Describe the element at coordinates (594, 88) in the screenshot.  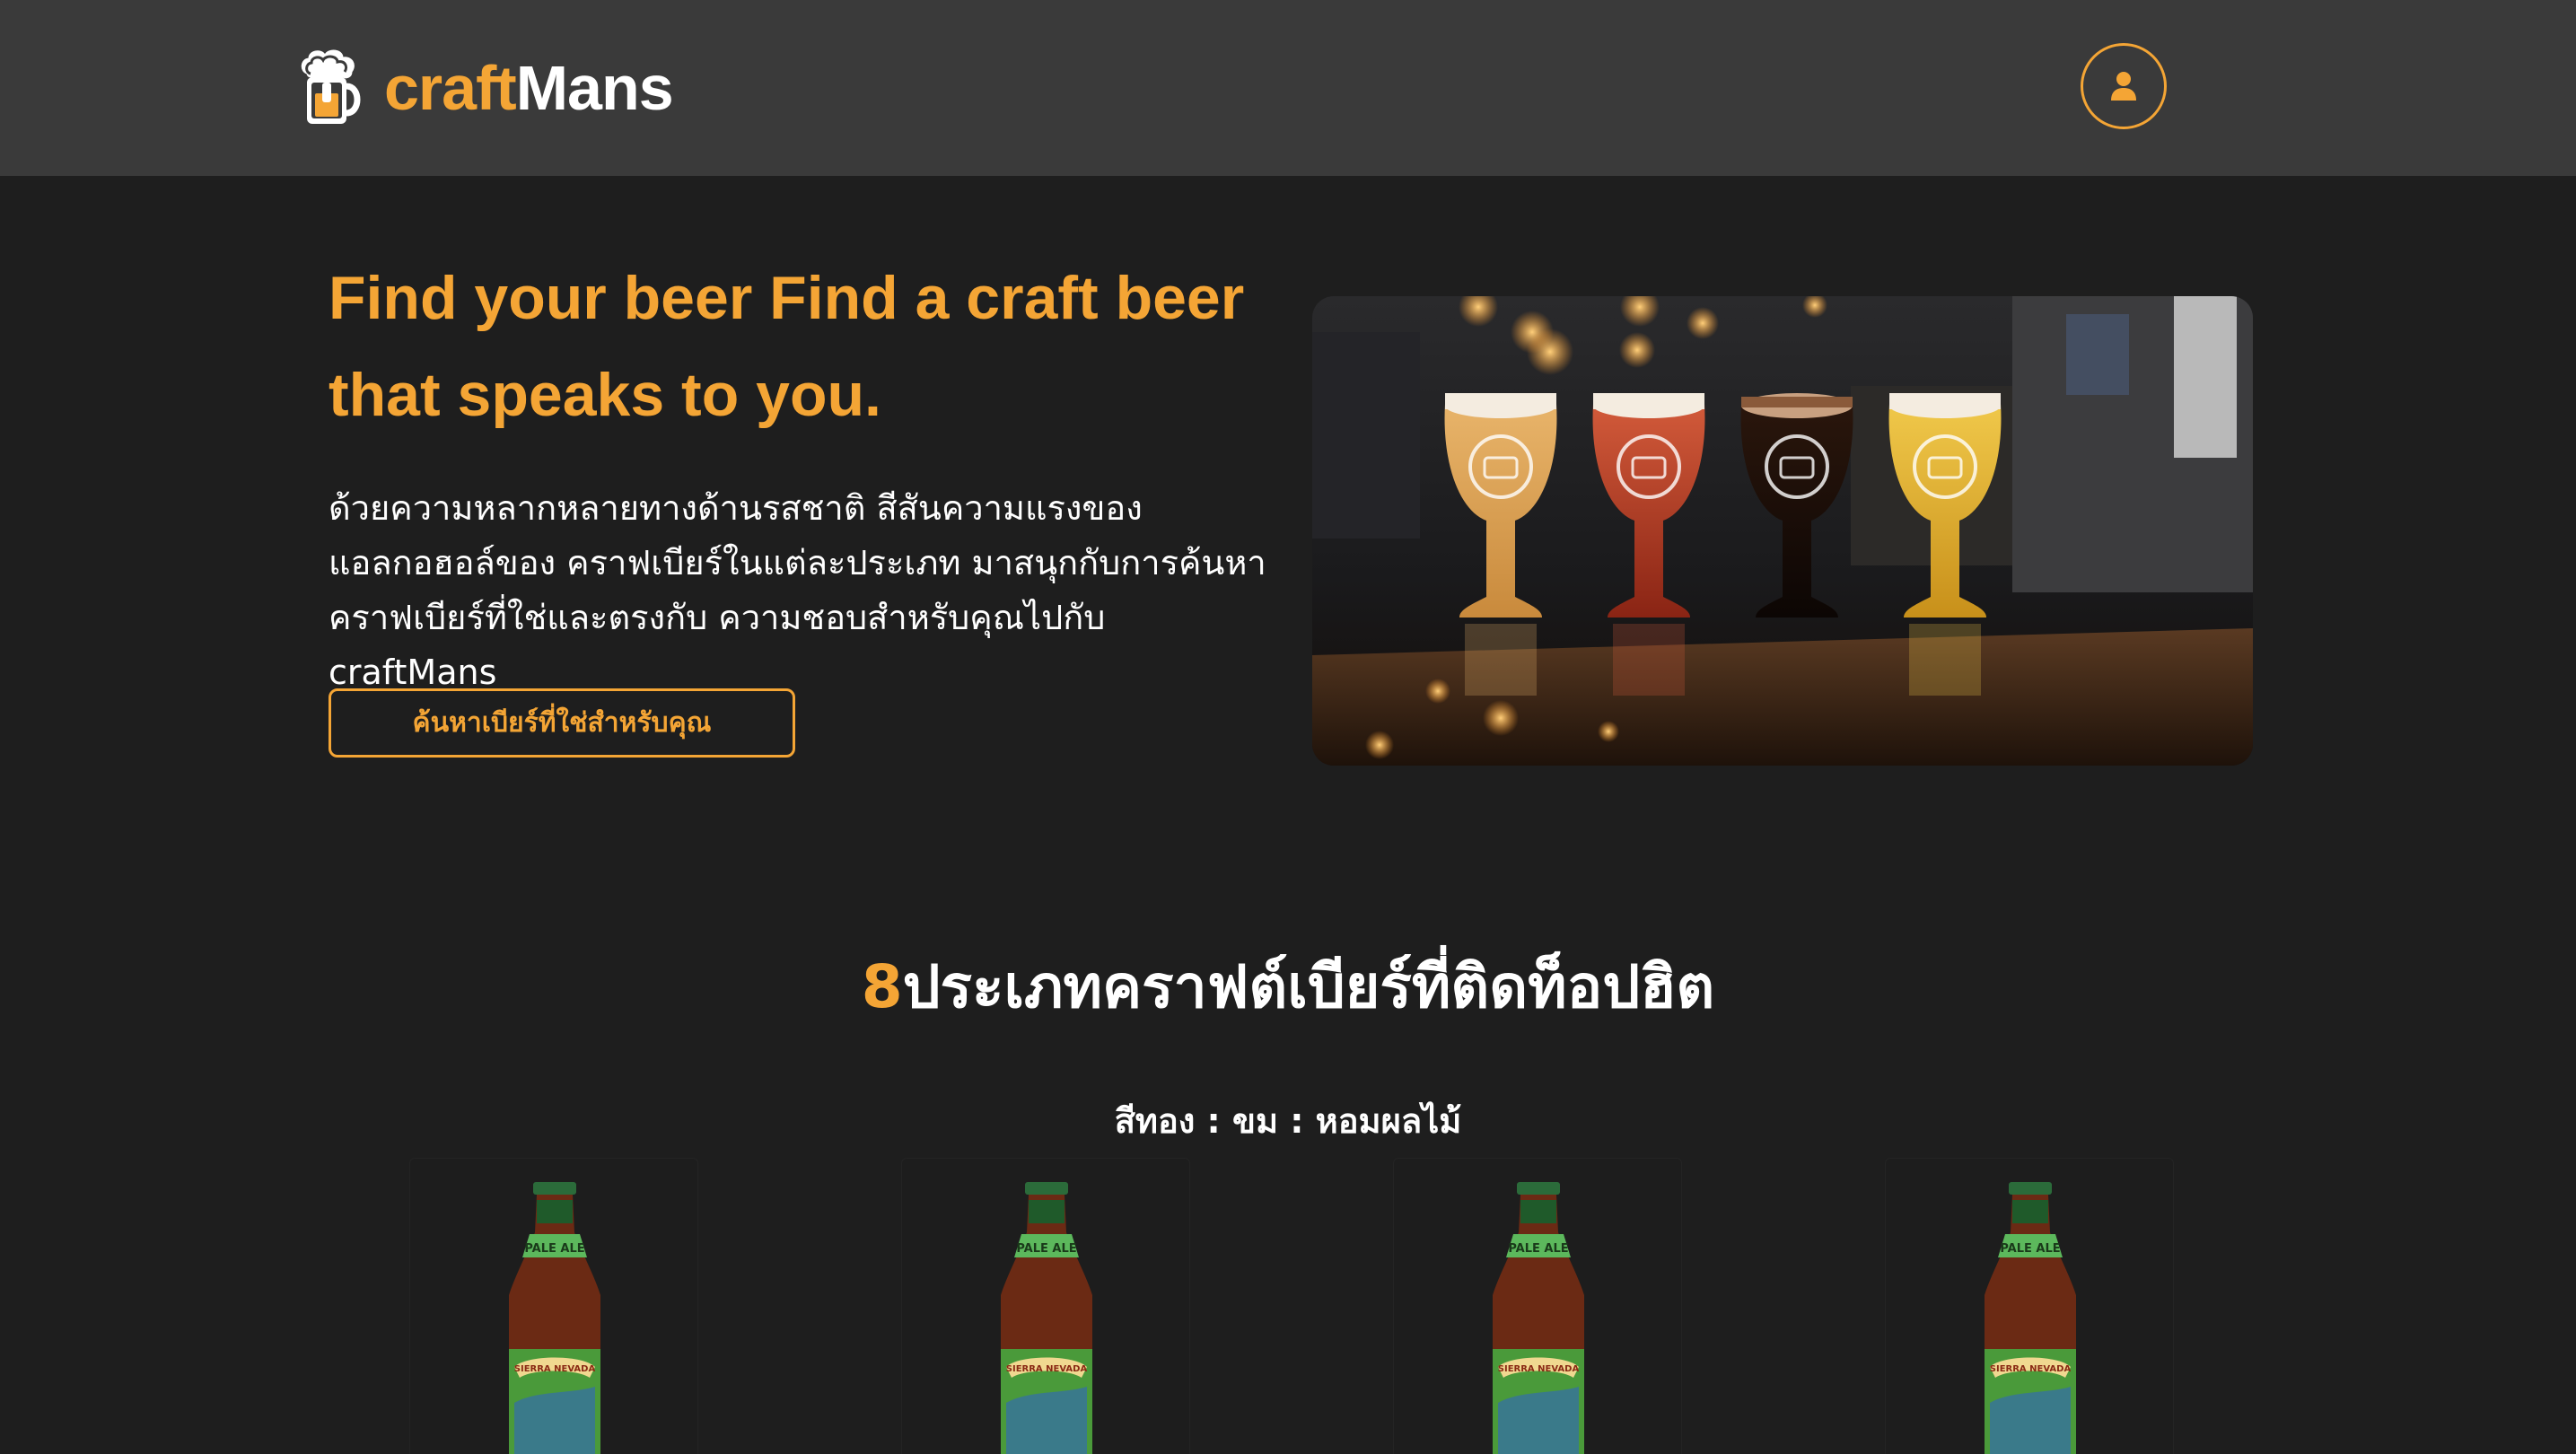
I see `logo-text-mans: Mans` at that location.